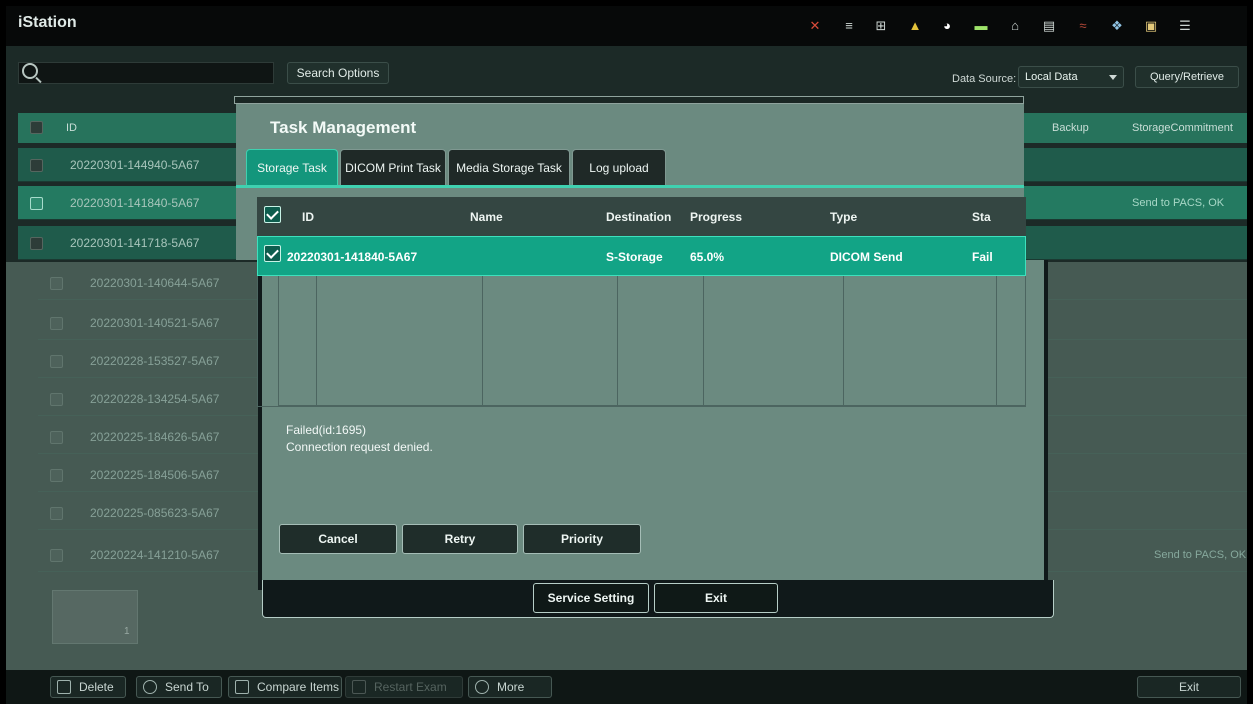  Describe the element at coordinates (482, 686) in the screenshot. I see `more-icon` at that location.